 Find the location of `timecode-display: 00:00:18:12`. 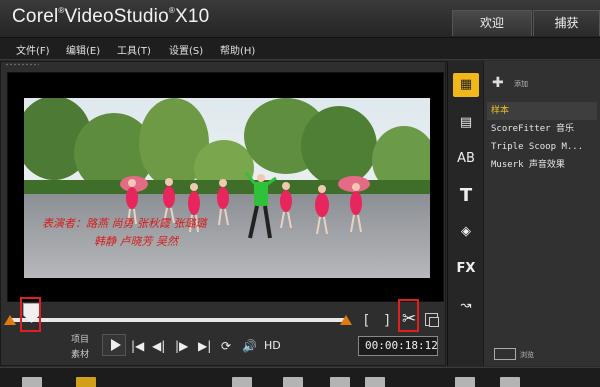

timecode-display: 00:00:18:12 is located at coordinates (398, 346).